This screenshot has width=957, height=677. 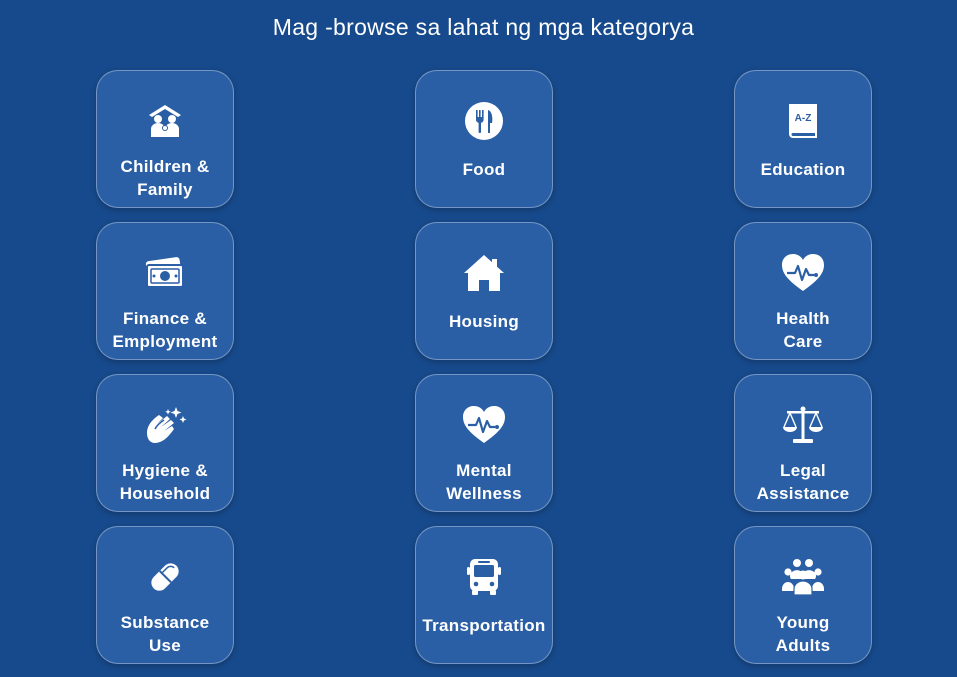 What do you see at coordinates (803, 577) in the screenshot?
I see `group-people-icon` at bounding box center [803, 577].